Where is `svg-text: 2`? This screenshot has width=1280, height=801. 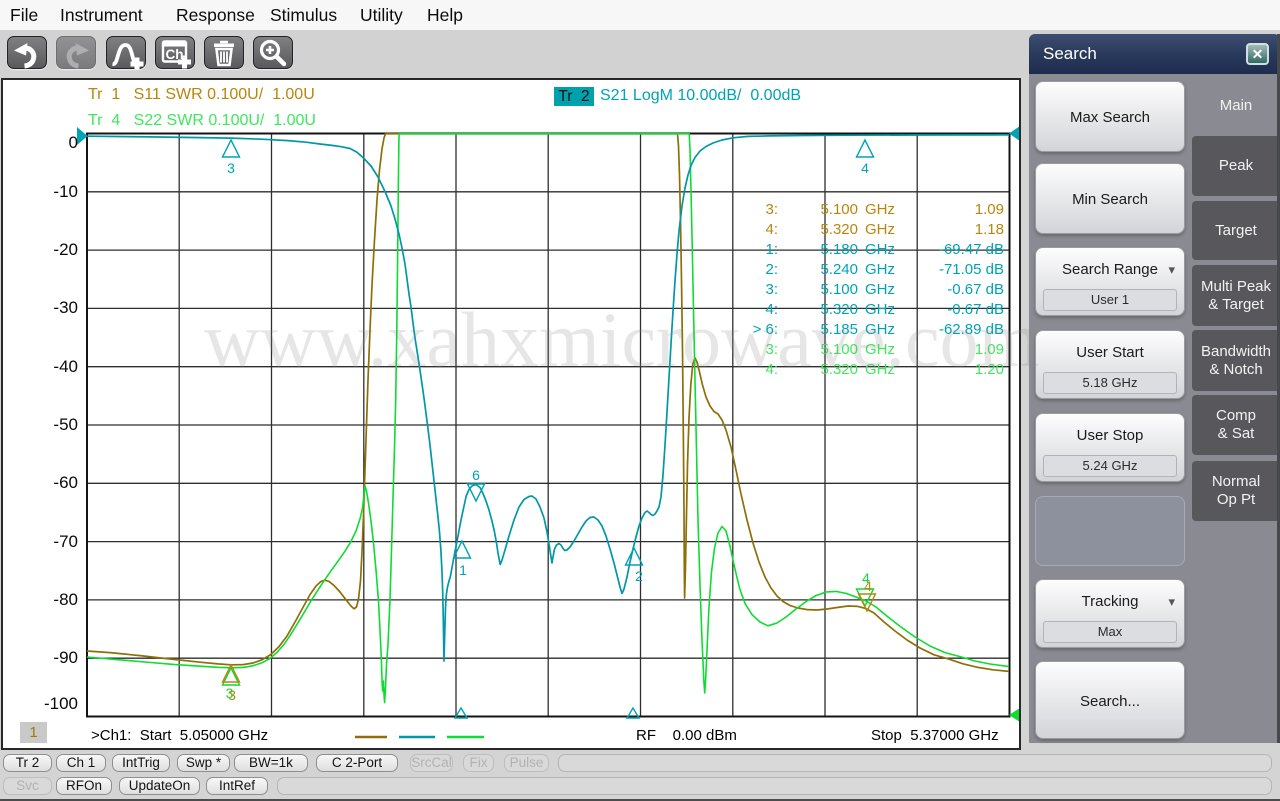
svg-text: 2 is located at coordinates (639, 576).